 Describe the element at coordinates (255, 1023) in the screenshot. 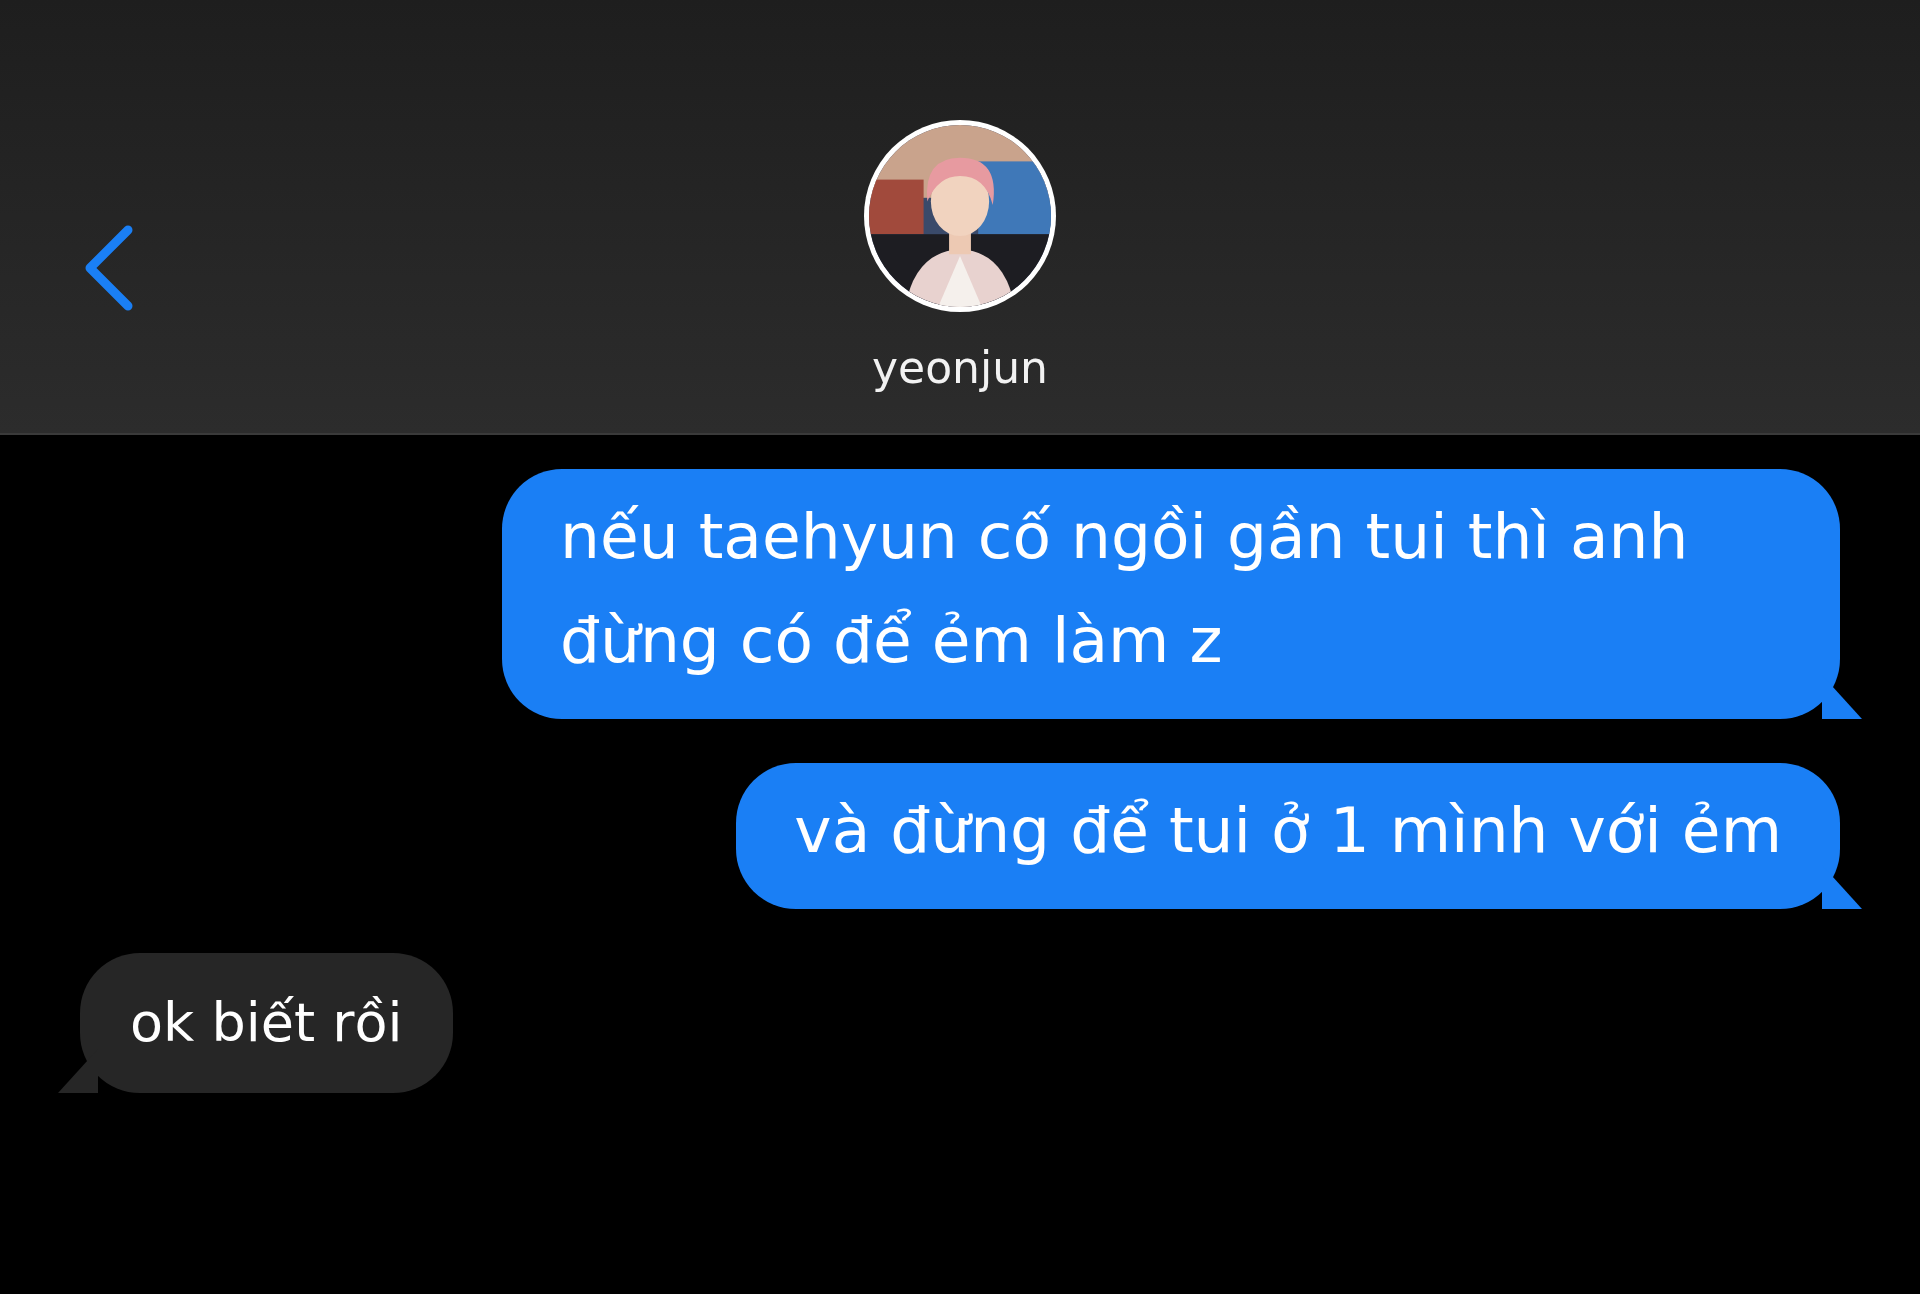

I see `received-message: ok biết rồi` at that location.